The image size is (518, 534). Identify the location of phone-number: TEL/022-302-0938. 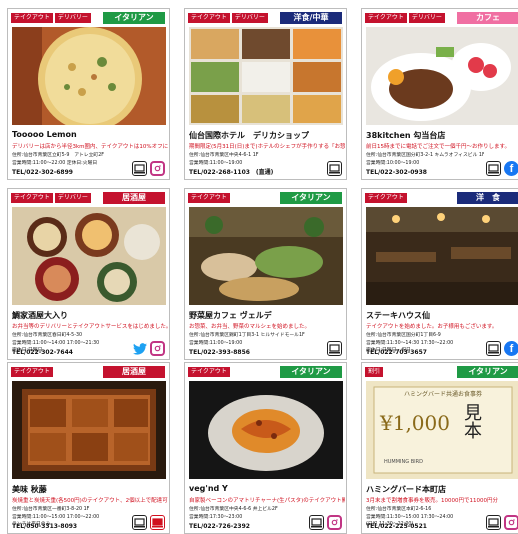
(396, 172).